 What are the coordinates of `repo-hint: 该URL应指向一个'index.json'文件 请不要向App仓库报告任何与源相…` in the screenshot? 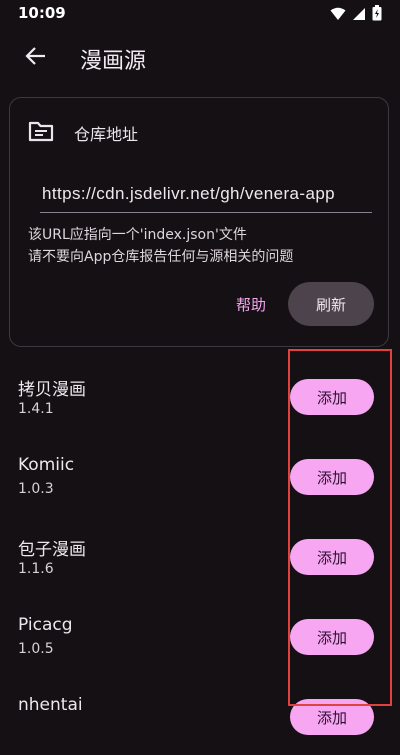 It's located at (160, 246).